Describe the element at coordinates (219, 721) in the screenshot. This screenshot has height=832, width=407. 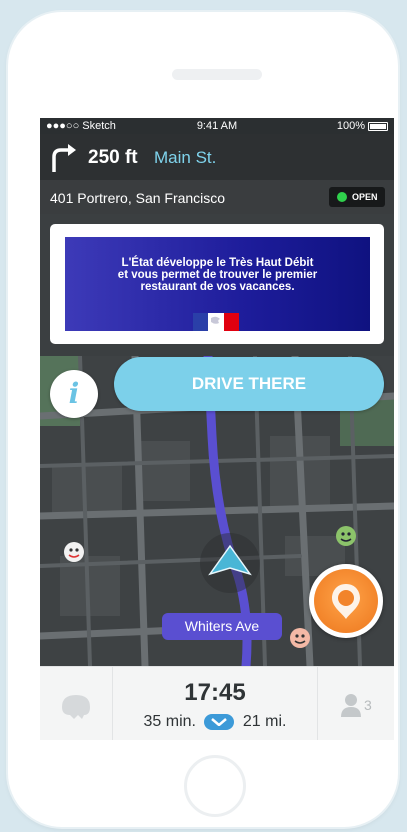
I see `route-chevron-icon` at that location.